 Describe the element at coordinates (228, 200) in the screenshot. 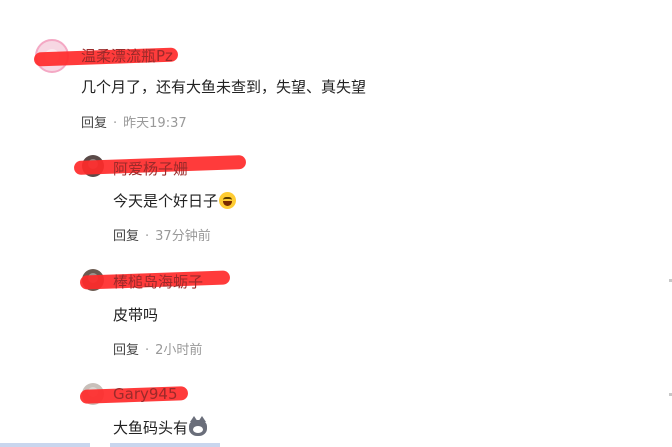

I see `grinning-squinting-face-icon` at that location.